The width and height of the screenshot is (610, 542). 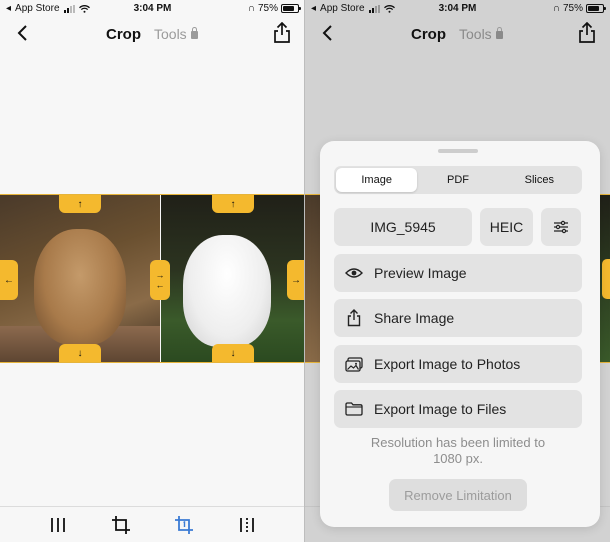 I want to click on export-to-photos-button: Export Image to Photos, so click(x=458, y=364).